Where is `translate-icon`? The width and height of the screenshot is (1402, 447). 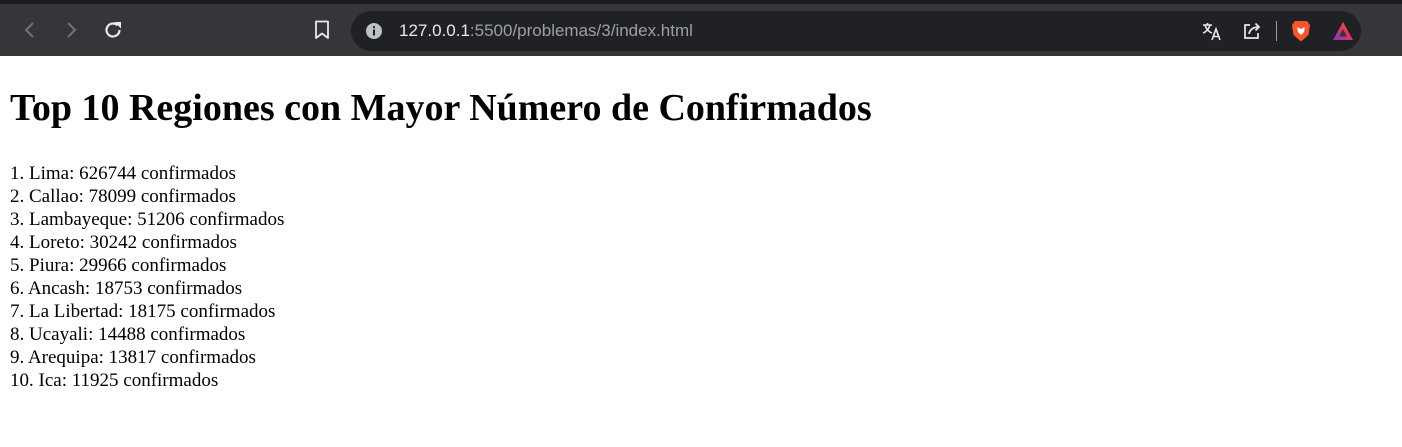 translate-icon is located at coordinates (1211, 32).